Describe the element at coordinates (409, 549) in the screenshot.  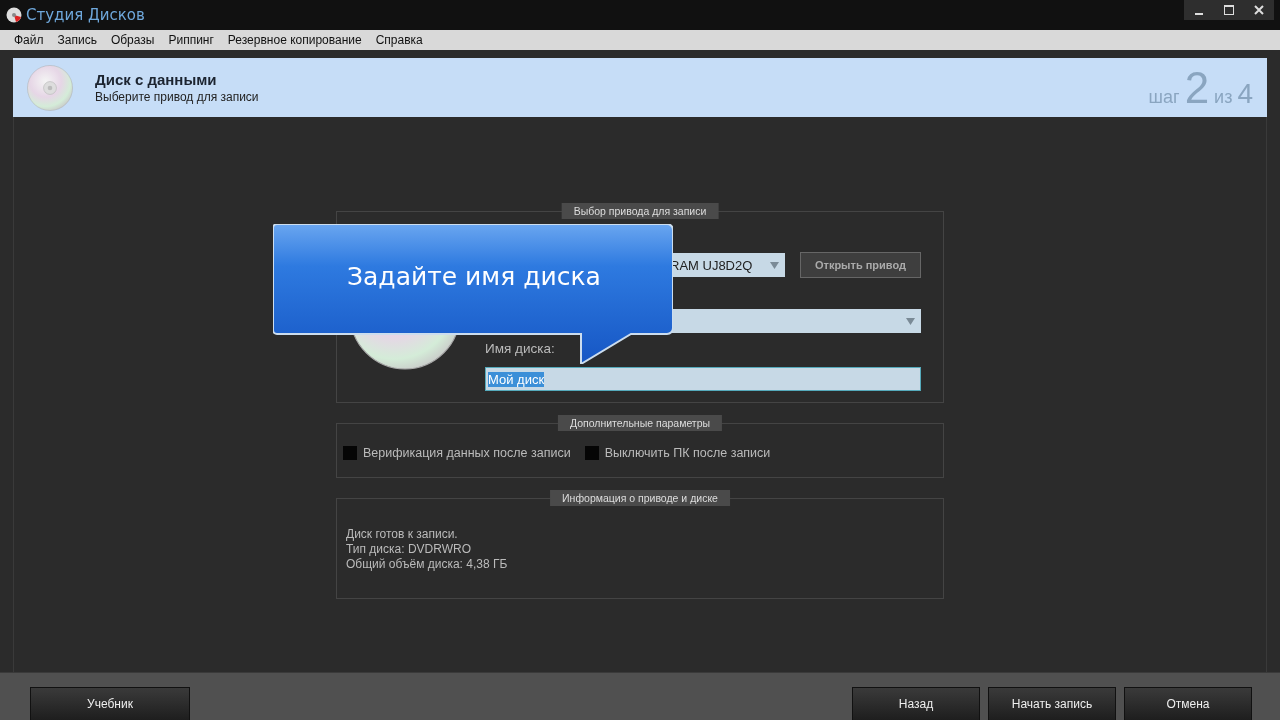
I see `info-line: Тип диска: DVDRWRO` at that location.